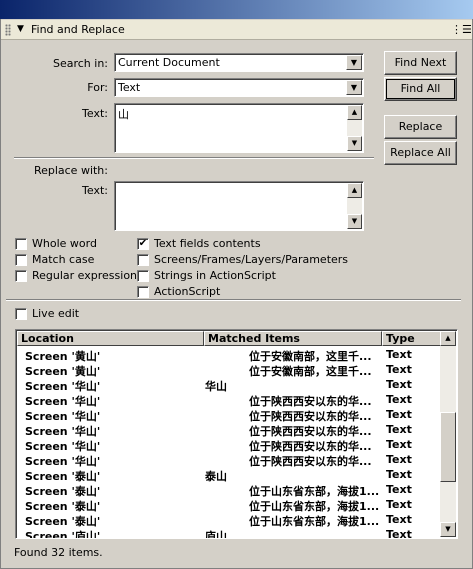 This screenshot has width=473, height=569. What do you see at coordinates (215, 275) in the screenshot?
I see `checkbox-label: Strings in ActionScript` at bounding box center [215, 275].